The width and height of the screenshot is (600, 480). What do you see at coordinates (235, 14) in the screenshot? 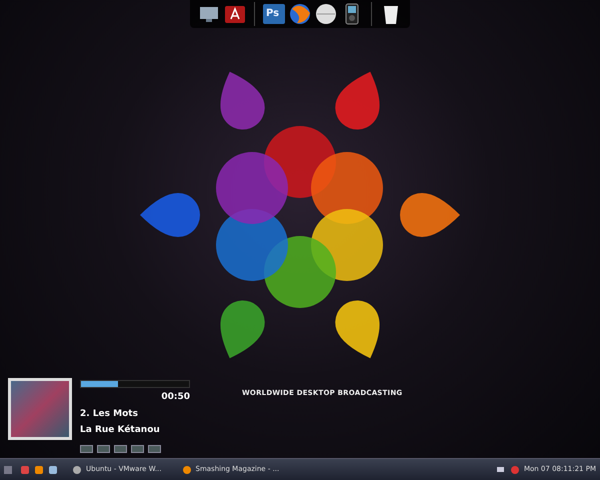
I see `folder-icon` at bounding box center [235, 14].